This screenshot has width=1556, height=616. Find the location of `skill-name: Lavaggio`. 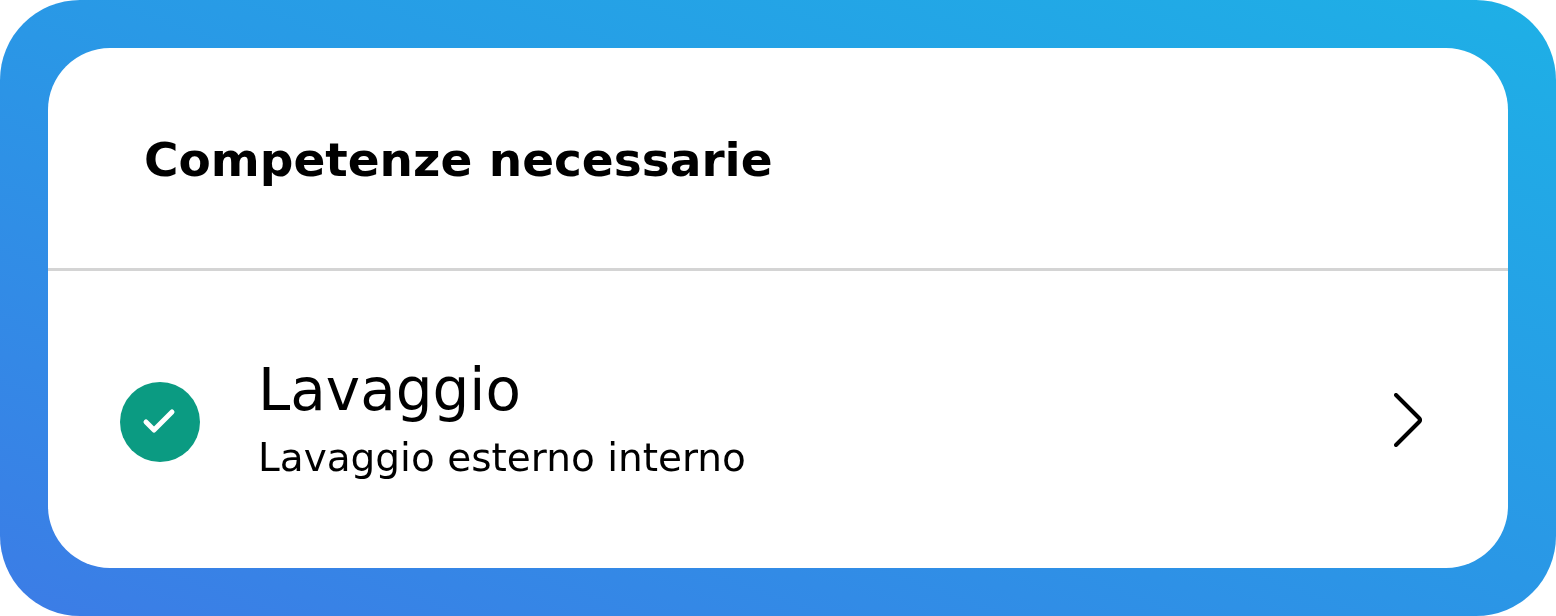

skill-name: Lavaggio is located at coordinates (389, 390).